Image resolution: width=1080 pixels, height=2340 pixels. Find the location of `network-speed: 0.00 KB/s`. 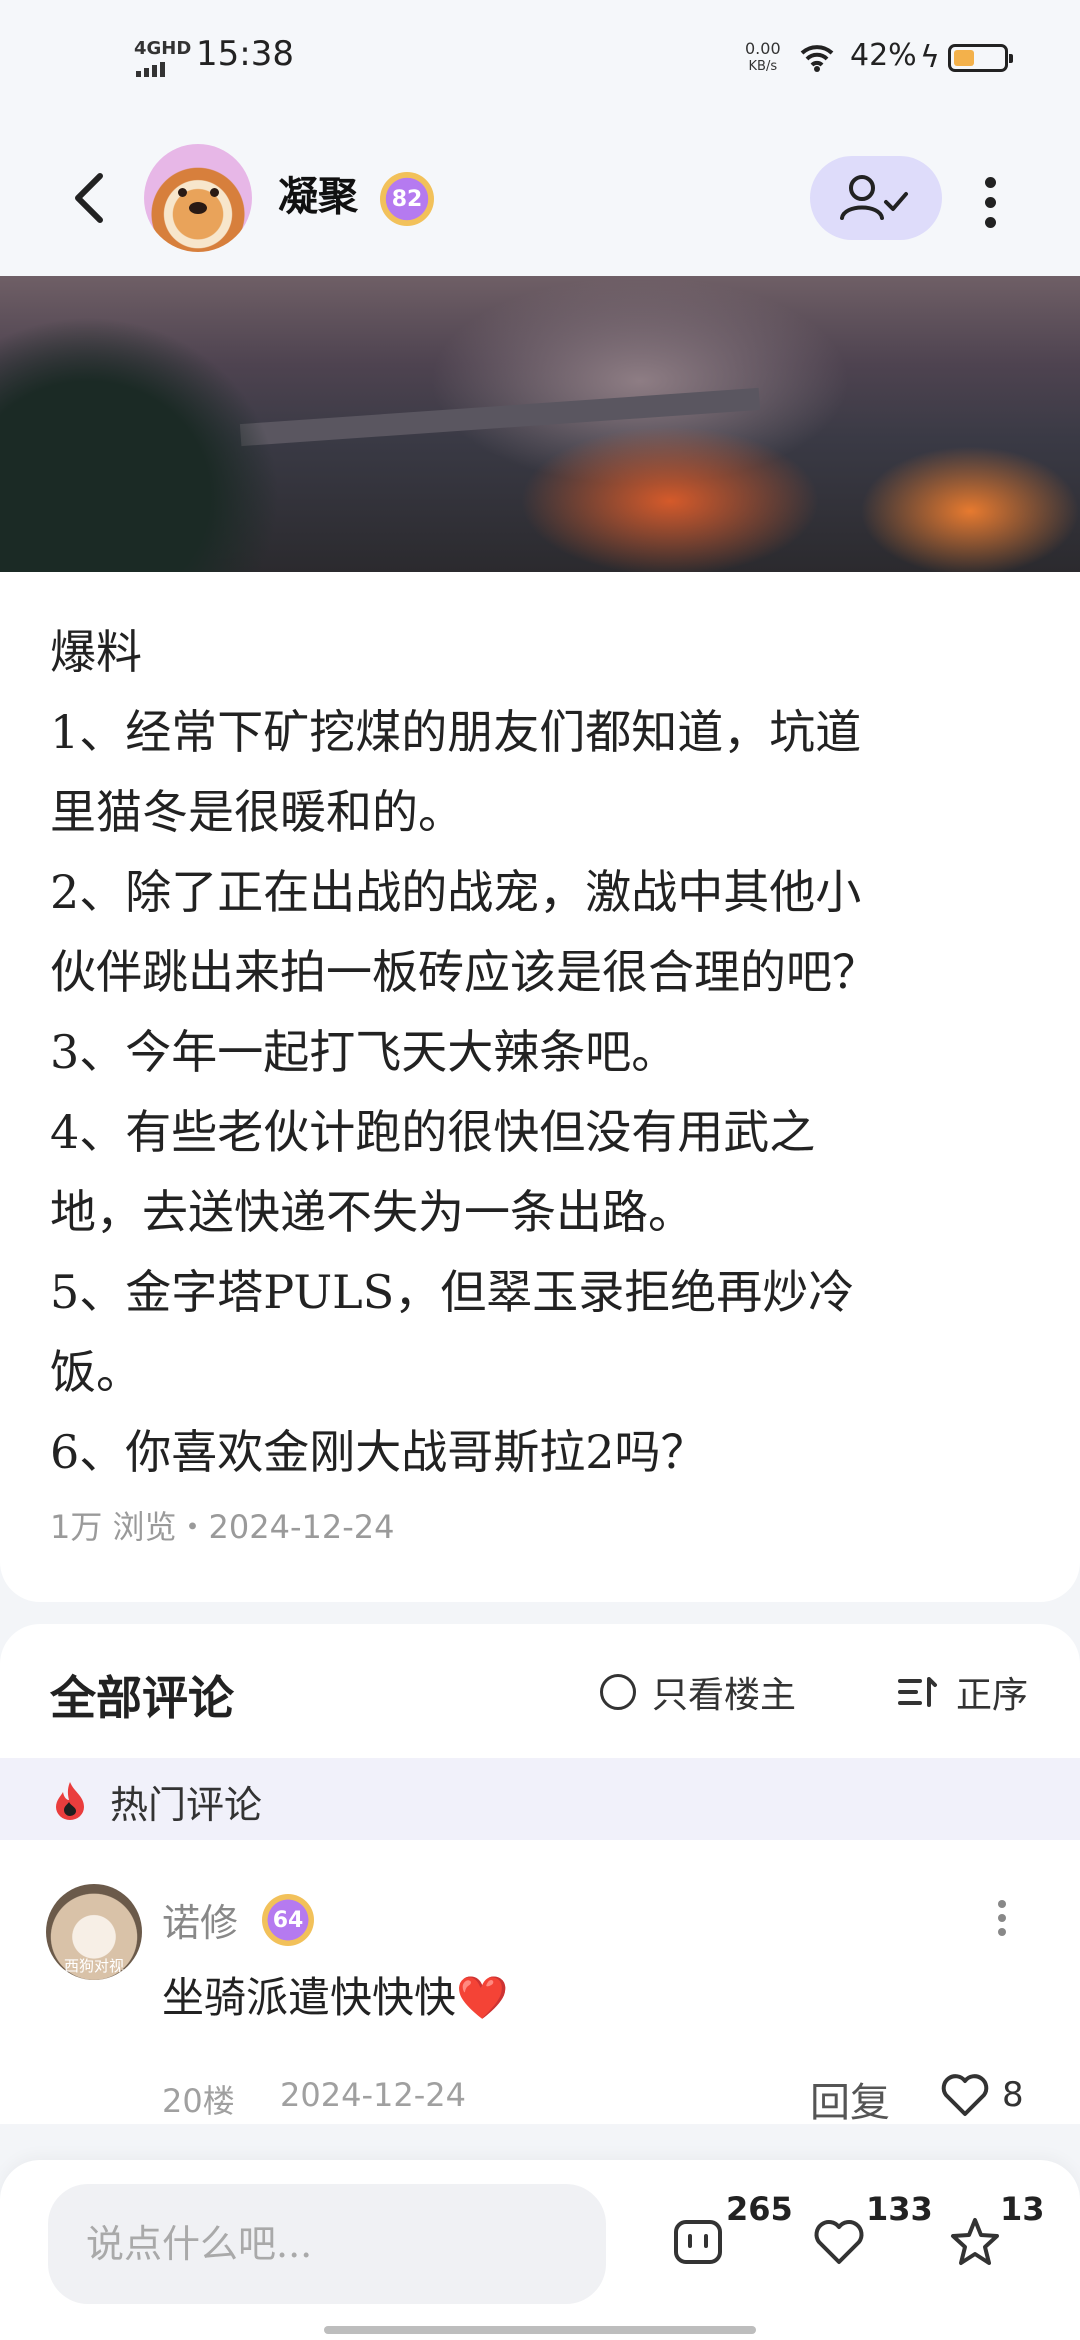

network-speed: 0.00 KB/s is located at coordinates (763, 58).